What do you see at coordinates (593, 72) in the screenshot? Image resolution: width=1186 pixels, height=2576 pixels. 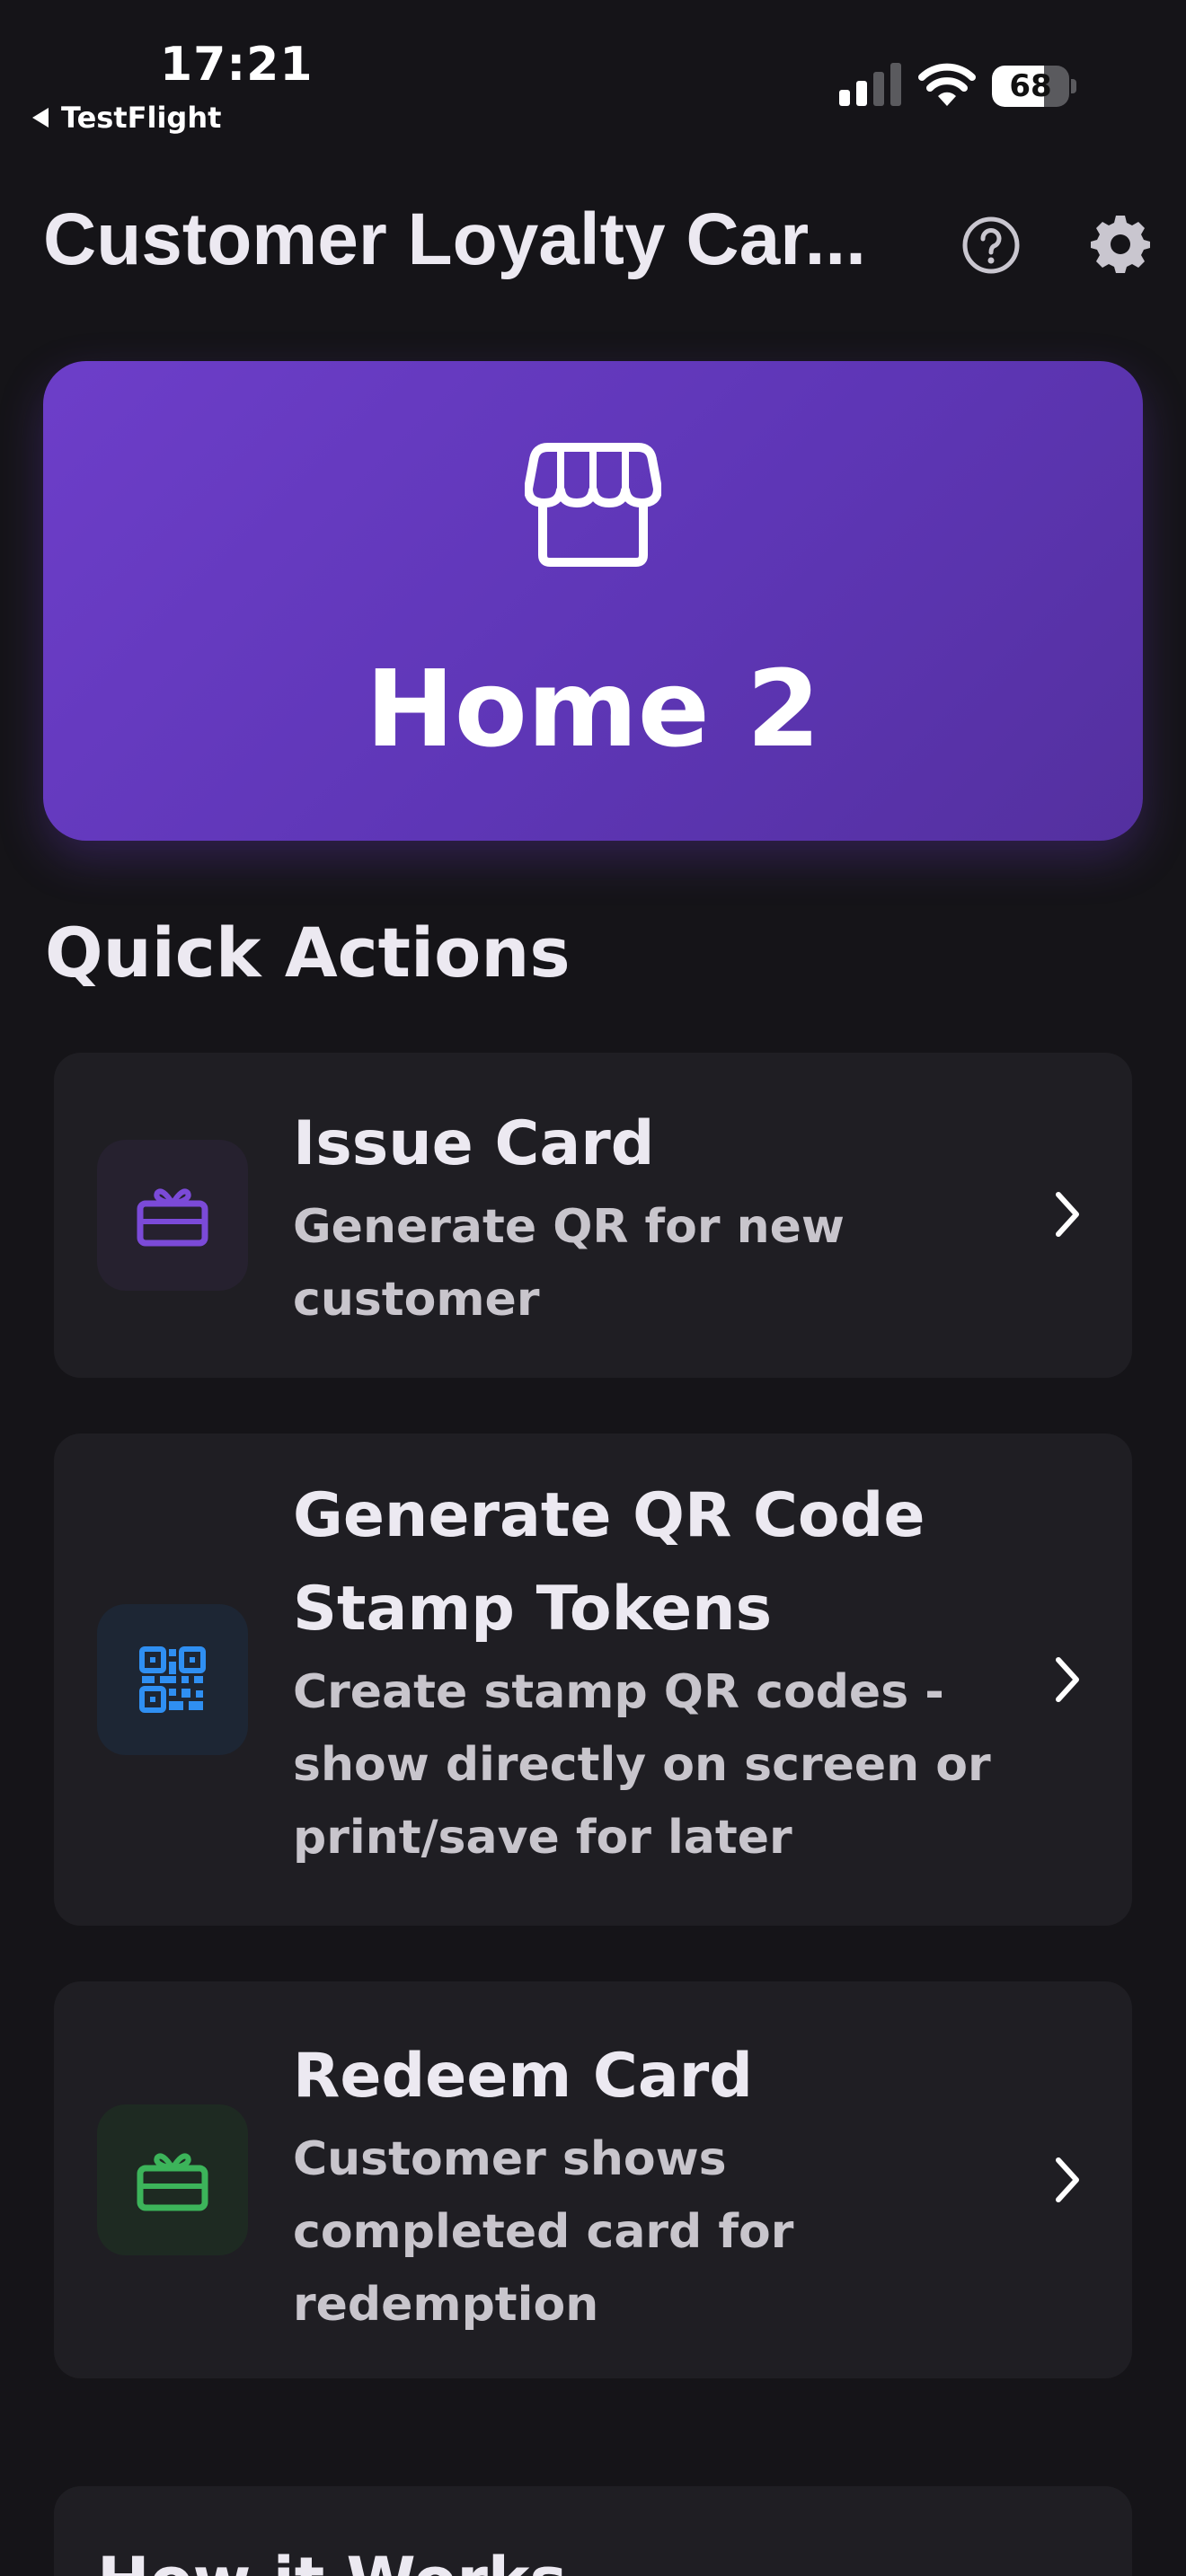 I see `status-bar: 17:21 TestFlight 68` at bounding box center [593, 72].